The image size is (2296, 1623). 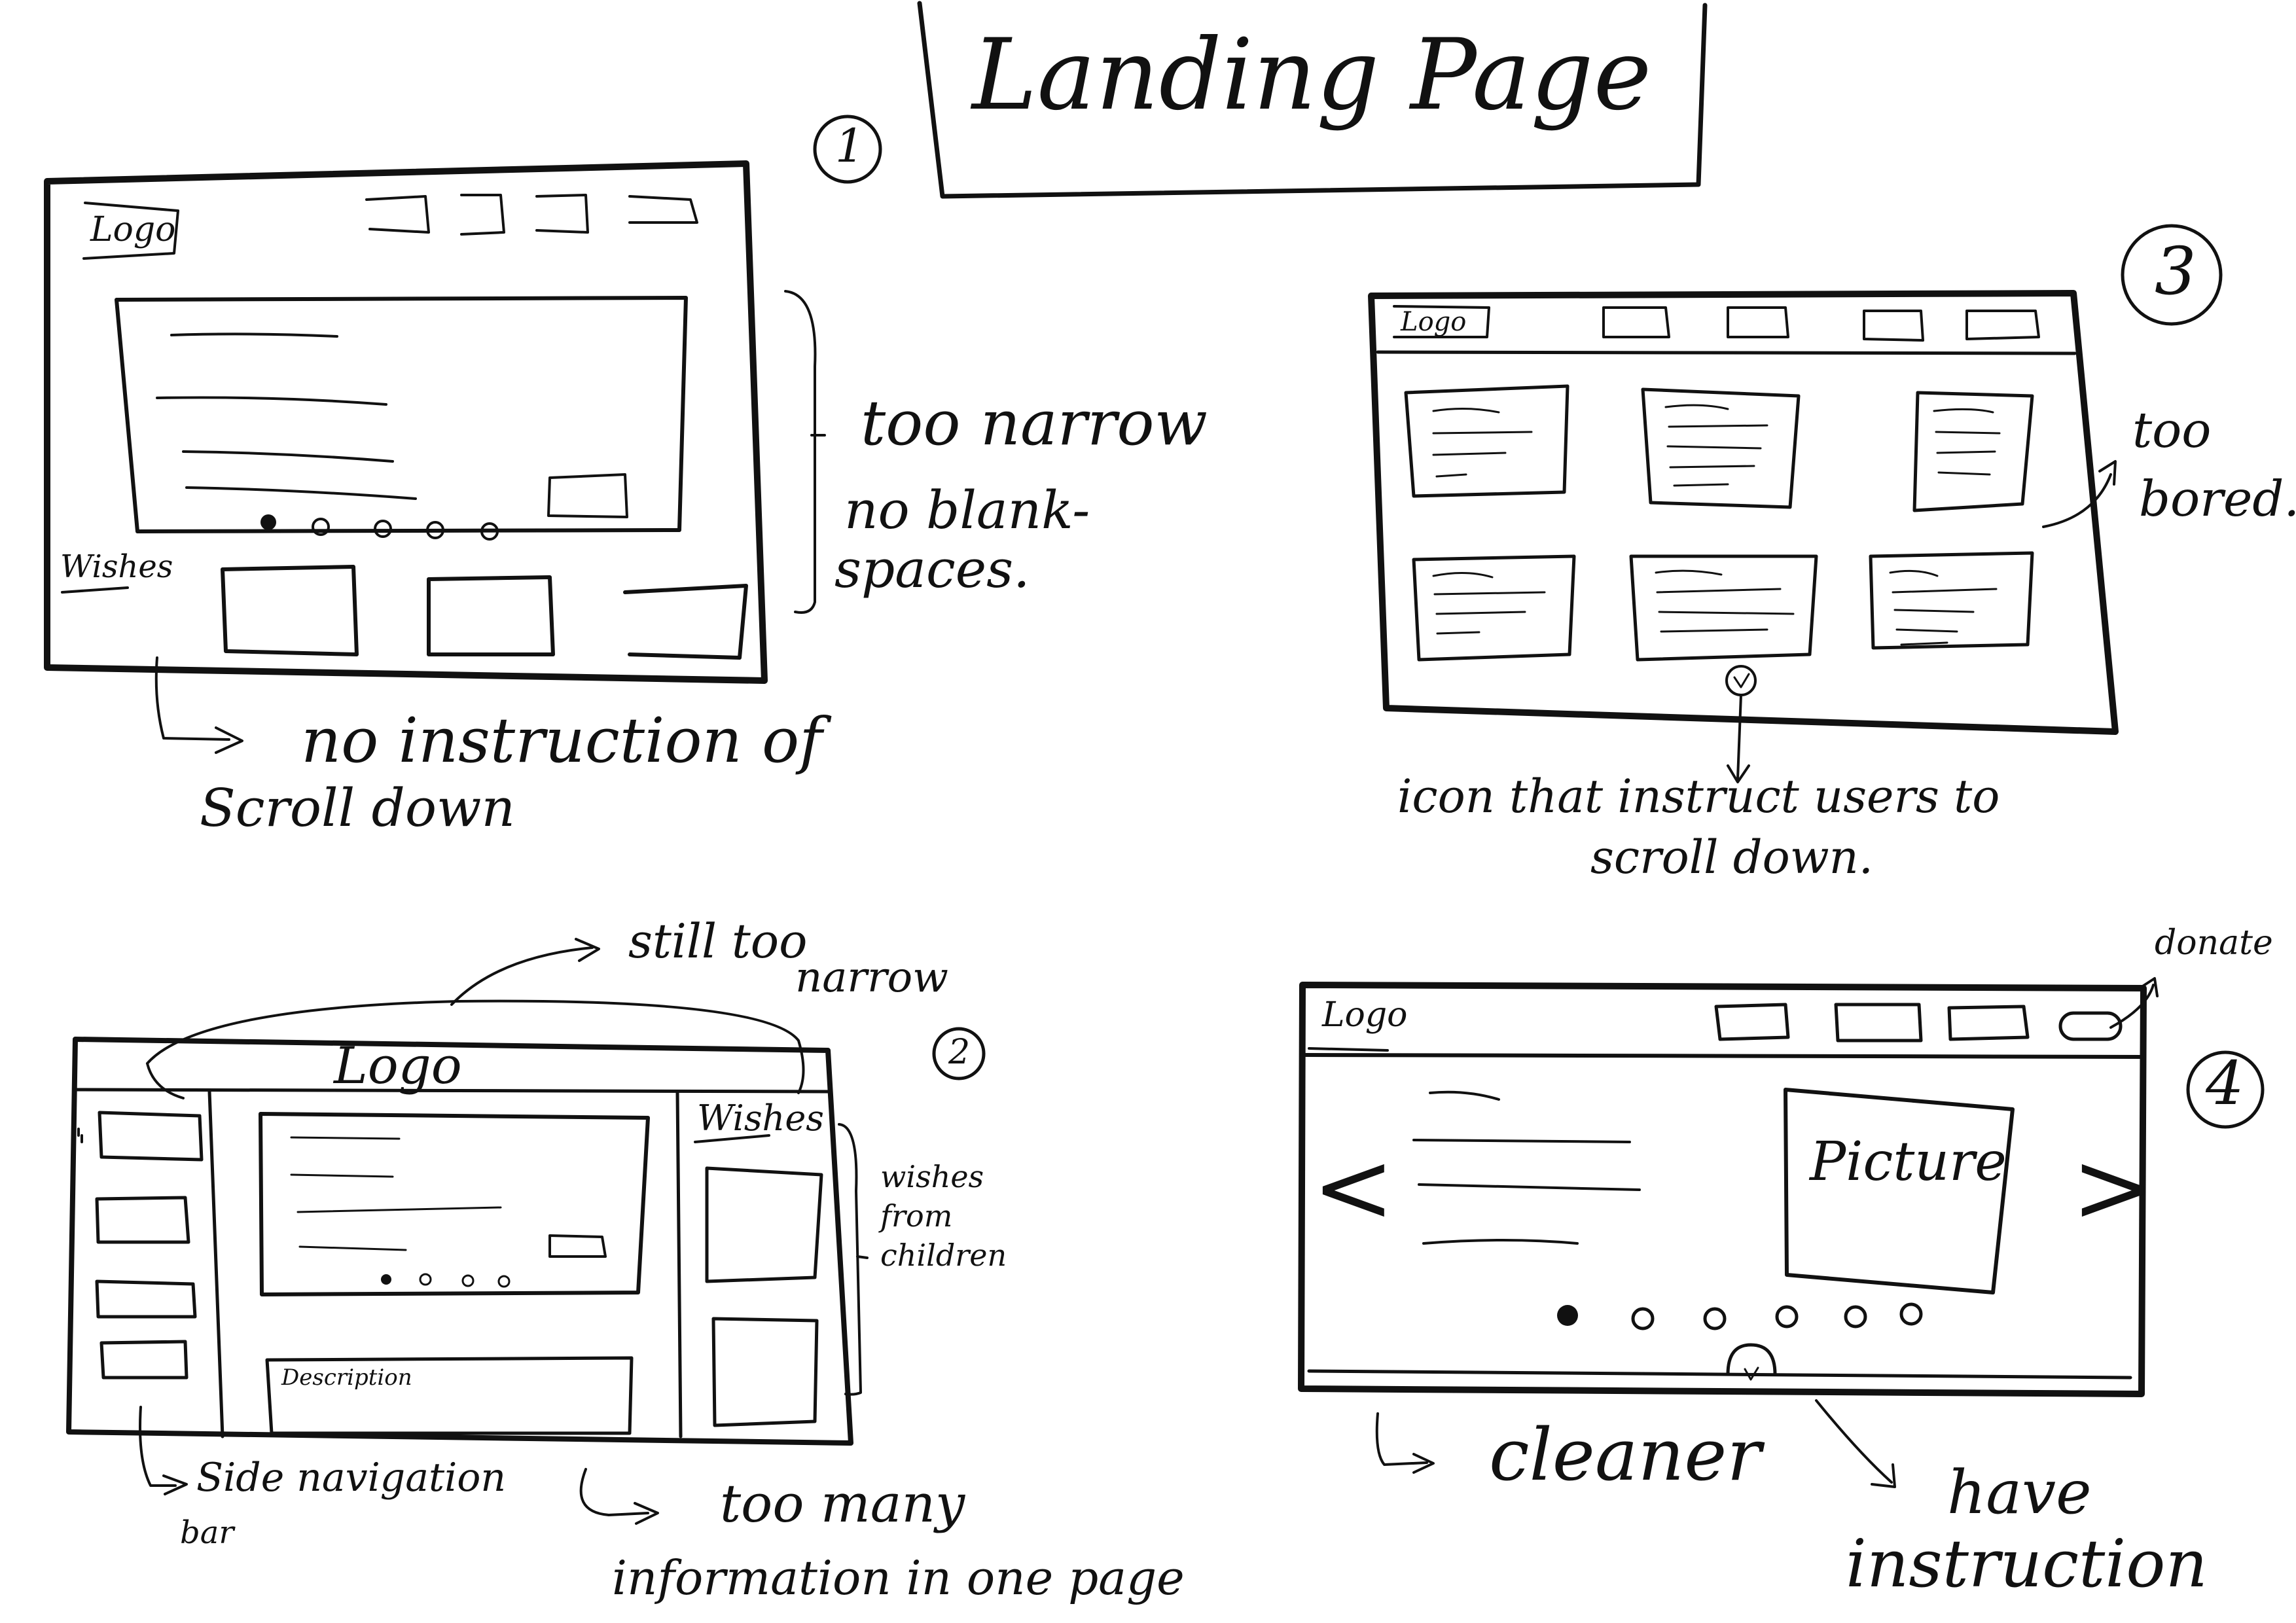 I want to click on sketch-1-number: 1, so click(x=850, y=146).